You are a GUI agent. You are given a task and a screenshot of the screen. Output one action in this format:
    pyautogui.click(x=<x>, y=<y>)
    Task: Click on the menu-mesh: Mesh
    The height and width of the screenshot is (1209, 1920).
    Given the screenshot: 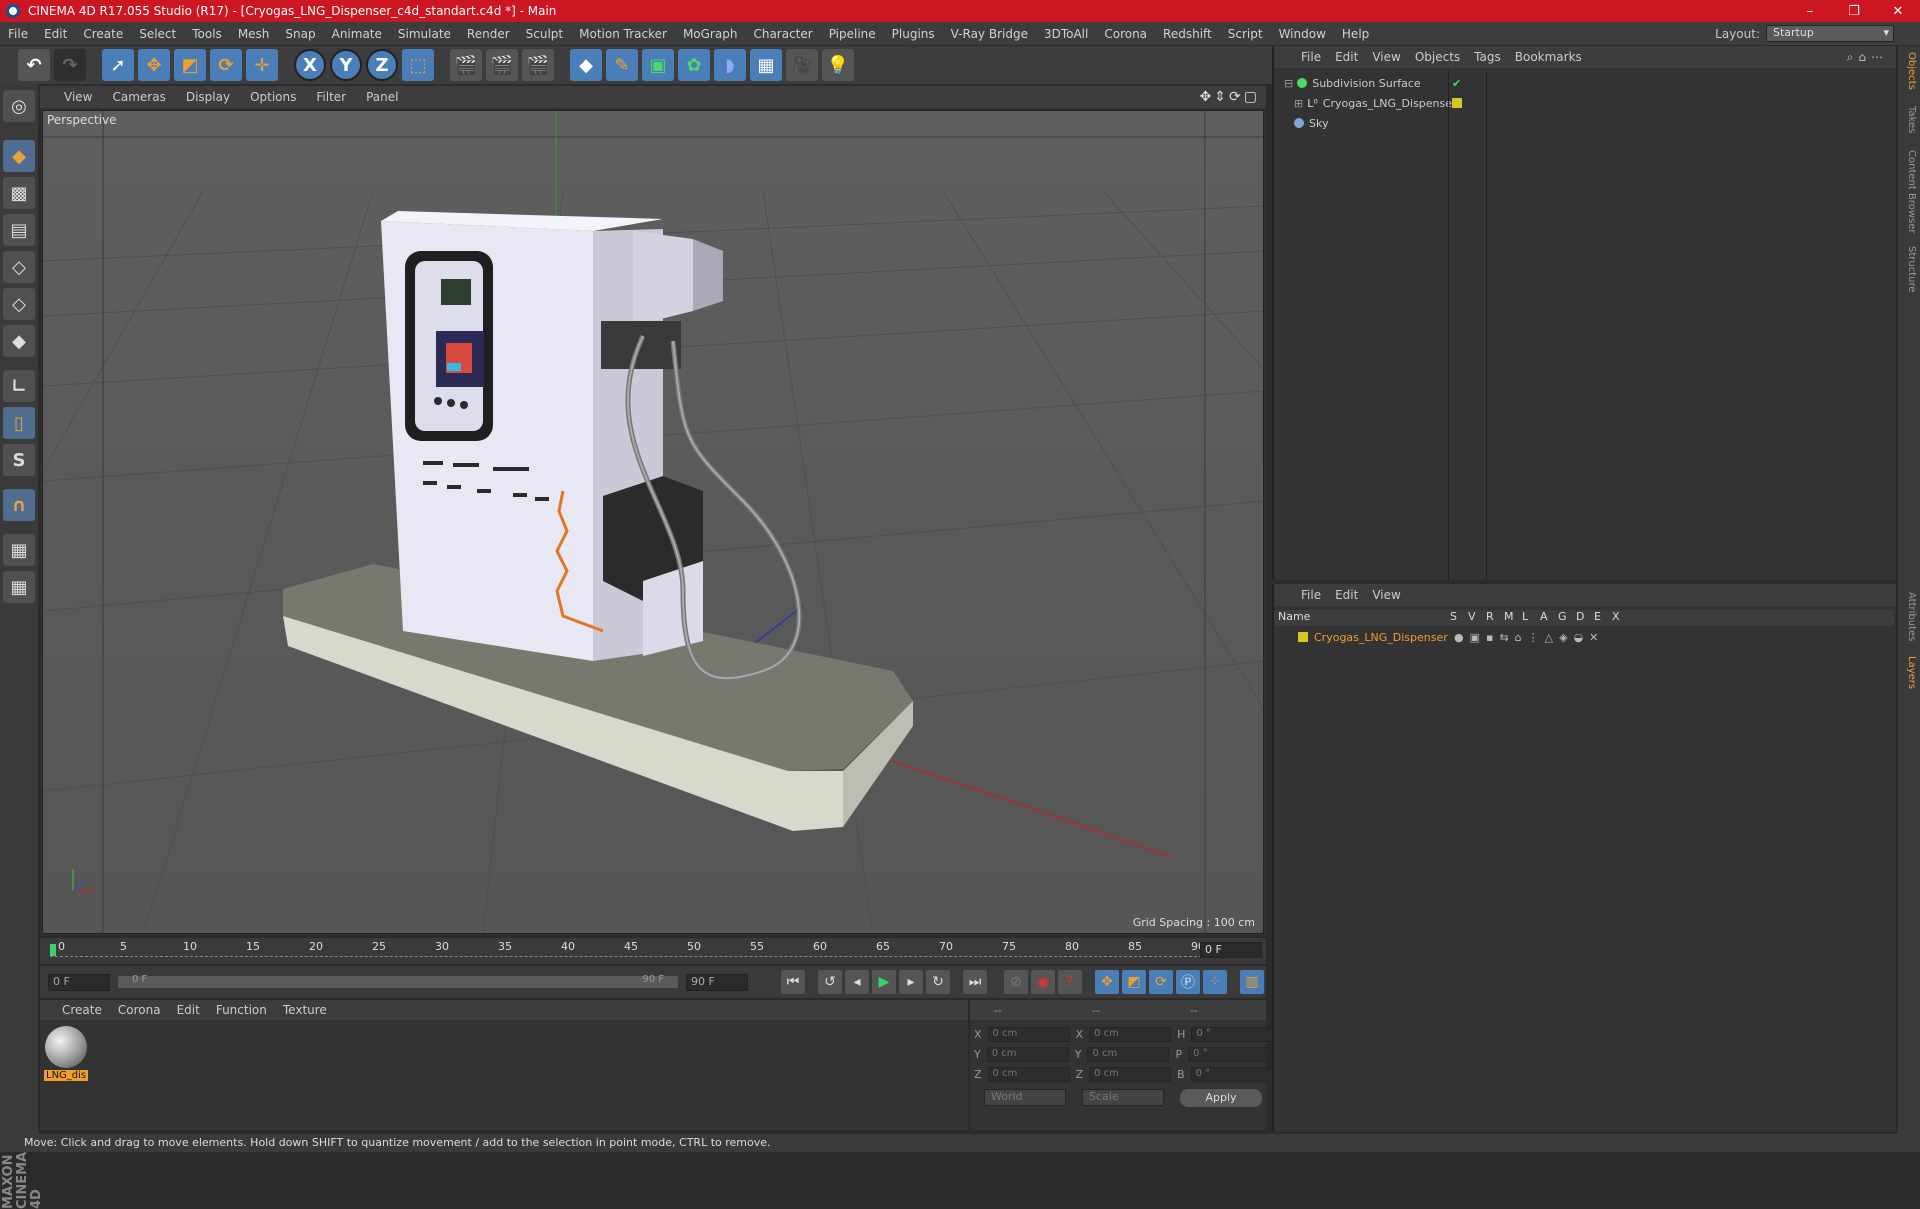 What is the action you would take?
    pyautogui.click(x=254, y=34)
    